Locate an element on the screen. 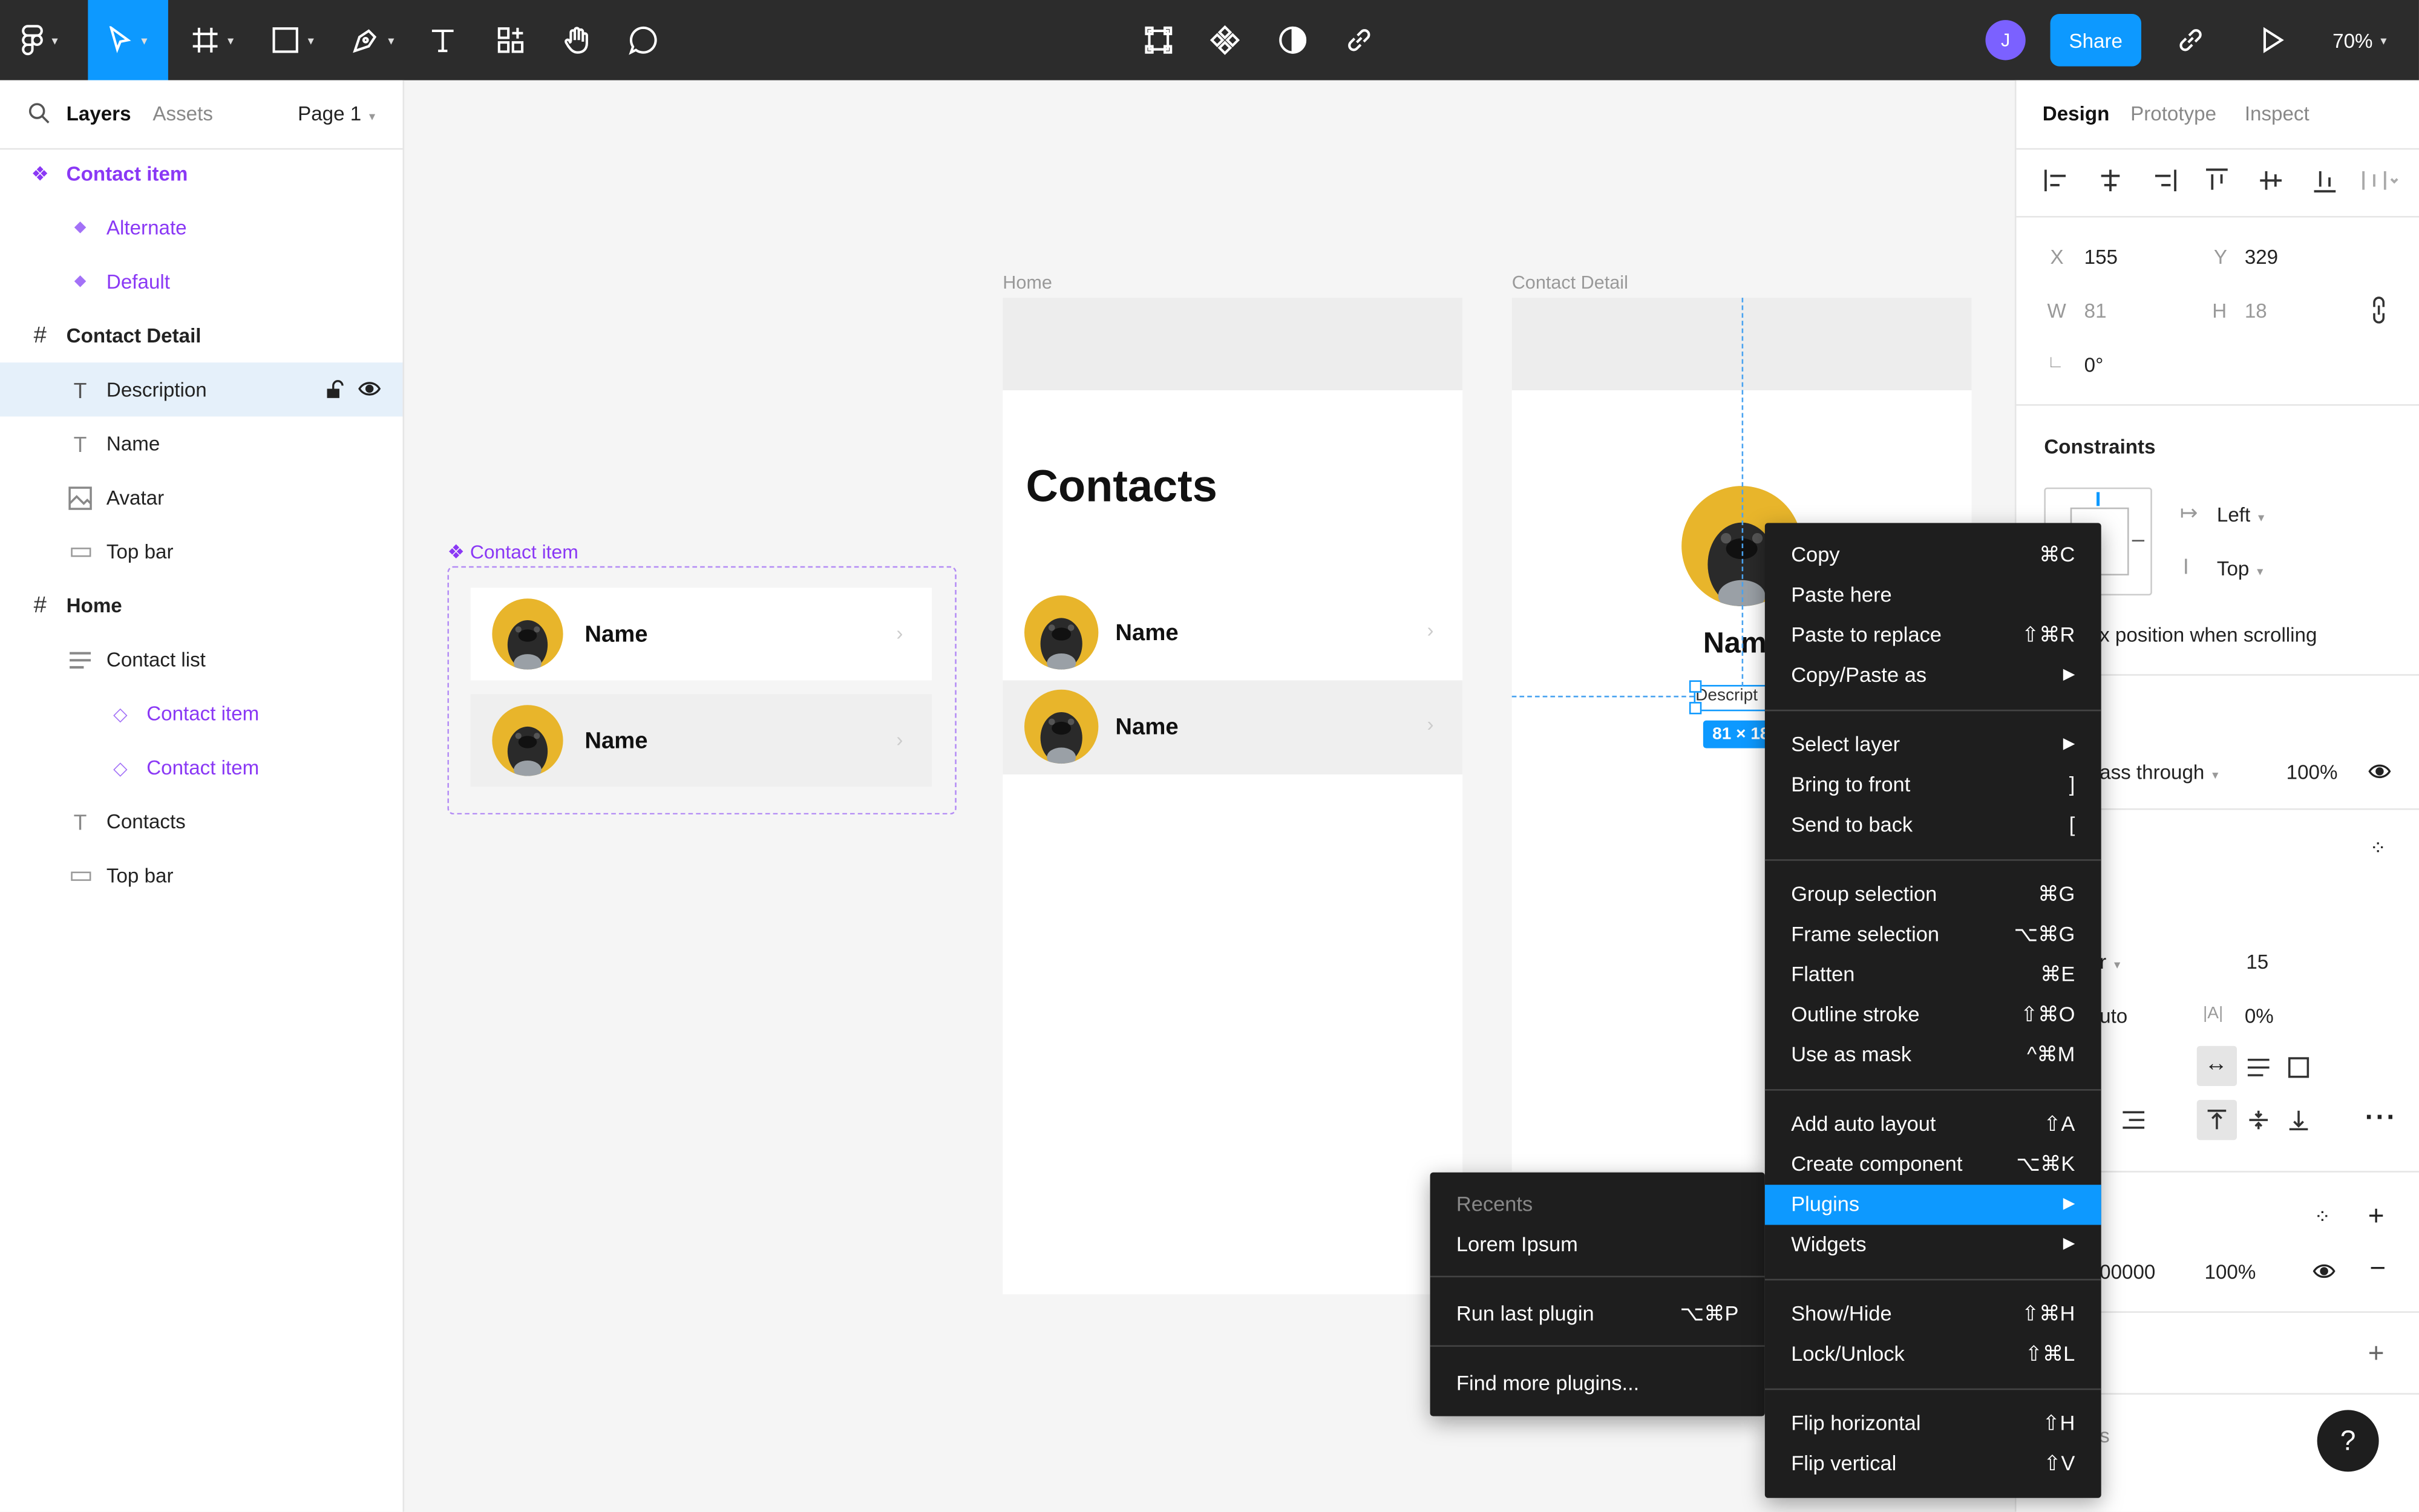 The width and height of the screenshot is (2419, 1512). constrain-proportions-icon is located at coordinates (2378, 310).